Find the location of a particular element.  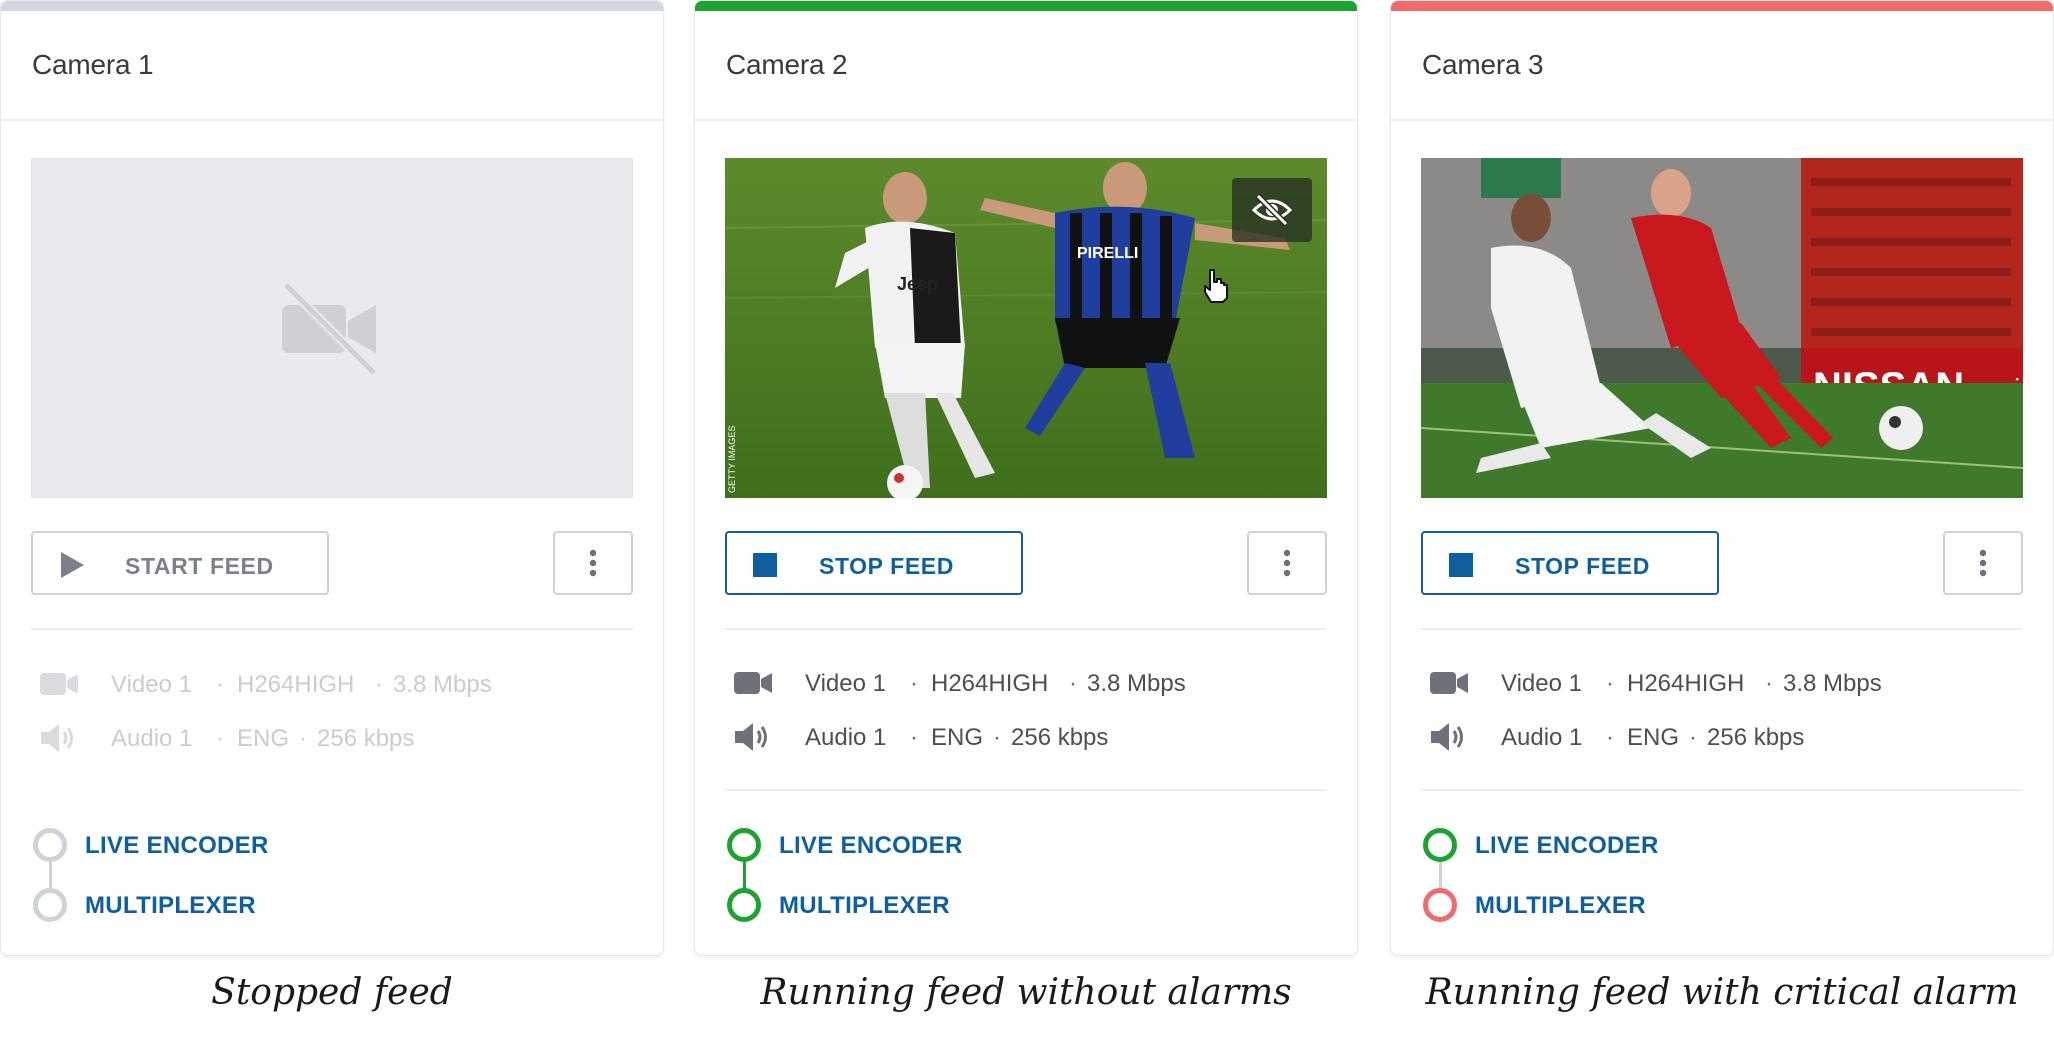

video-preview: NISSAN pepsi is located at coordinates (1722, 328).